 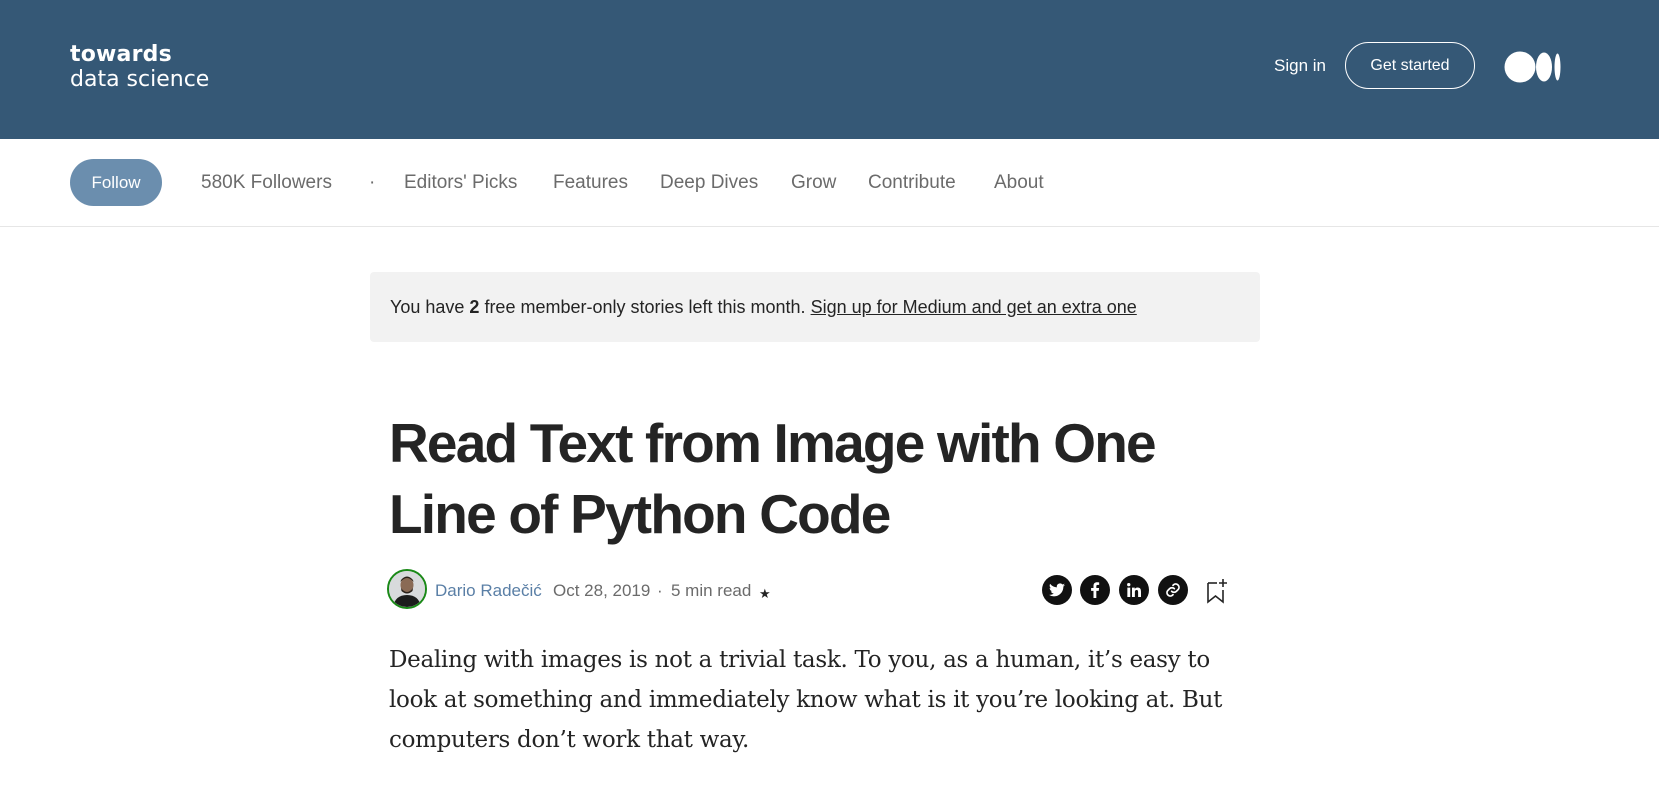 I want to click on nav-item-features: Features, so click(x=590, y=183).